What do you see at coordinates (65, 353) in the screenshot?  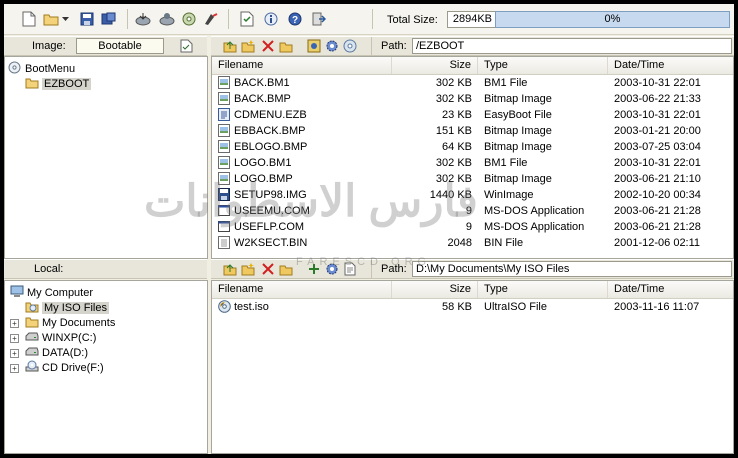 I see `tree-node-label: DATA(D:)` at bounding box center [65, 353].